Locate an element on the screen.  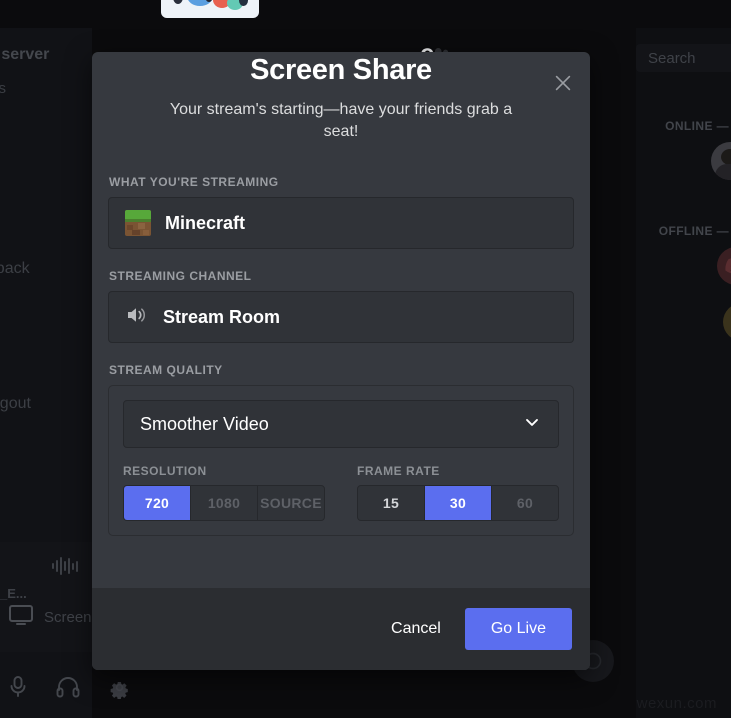
close-button is located at coordinates (563, 83).